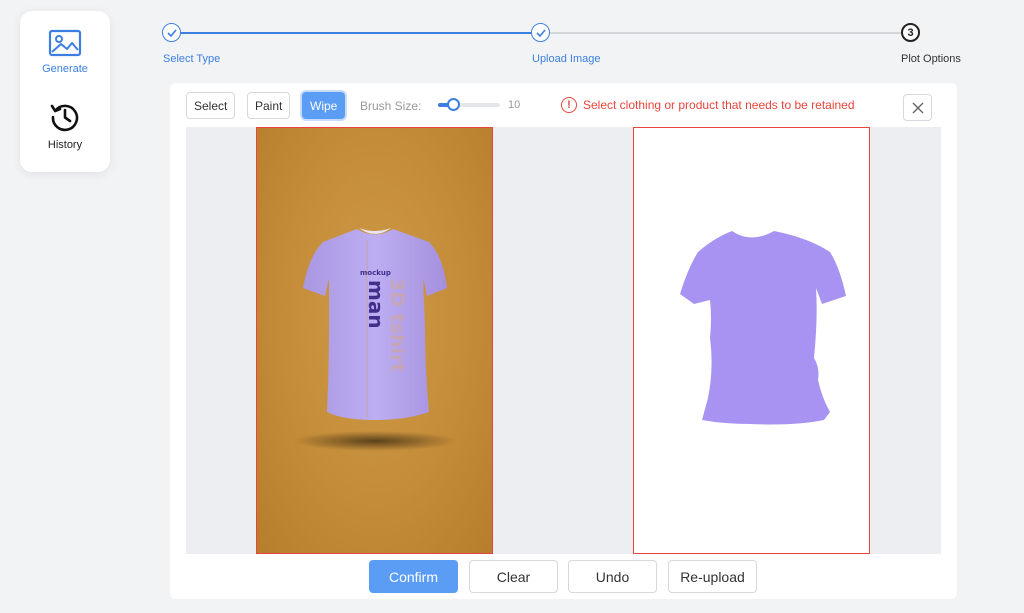 This screenshot has width=1024, height=613. Describe the element at coordinates (612, 576) in the screenshot. I see `undo-button: Undo` at that location.